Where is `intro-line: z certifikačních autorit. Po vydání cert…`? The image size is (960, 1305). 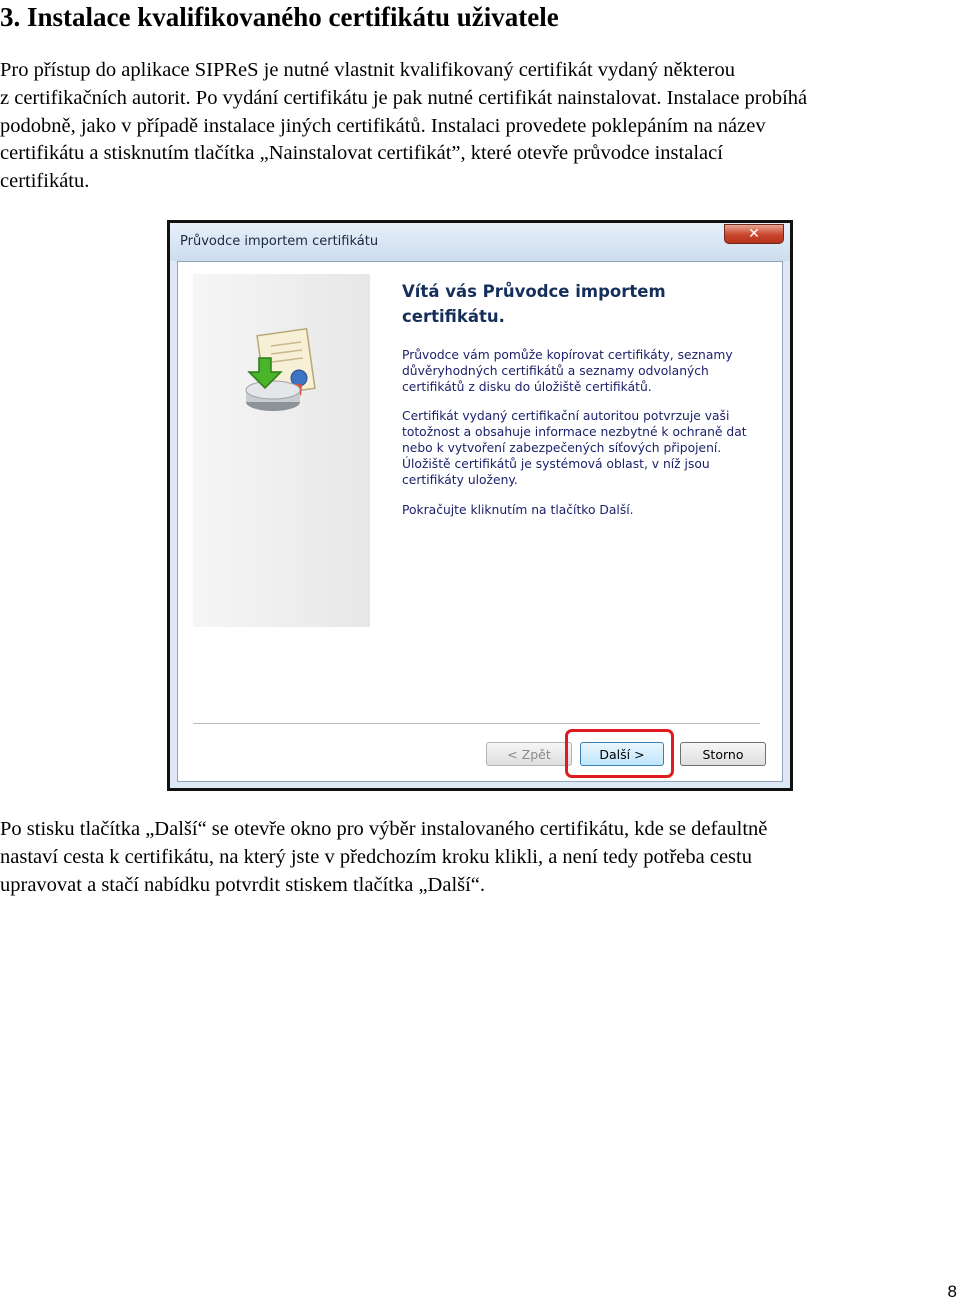 intro-line: z certifikačních autorit. Po vydání cert… is located at coordinates (404, 97).